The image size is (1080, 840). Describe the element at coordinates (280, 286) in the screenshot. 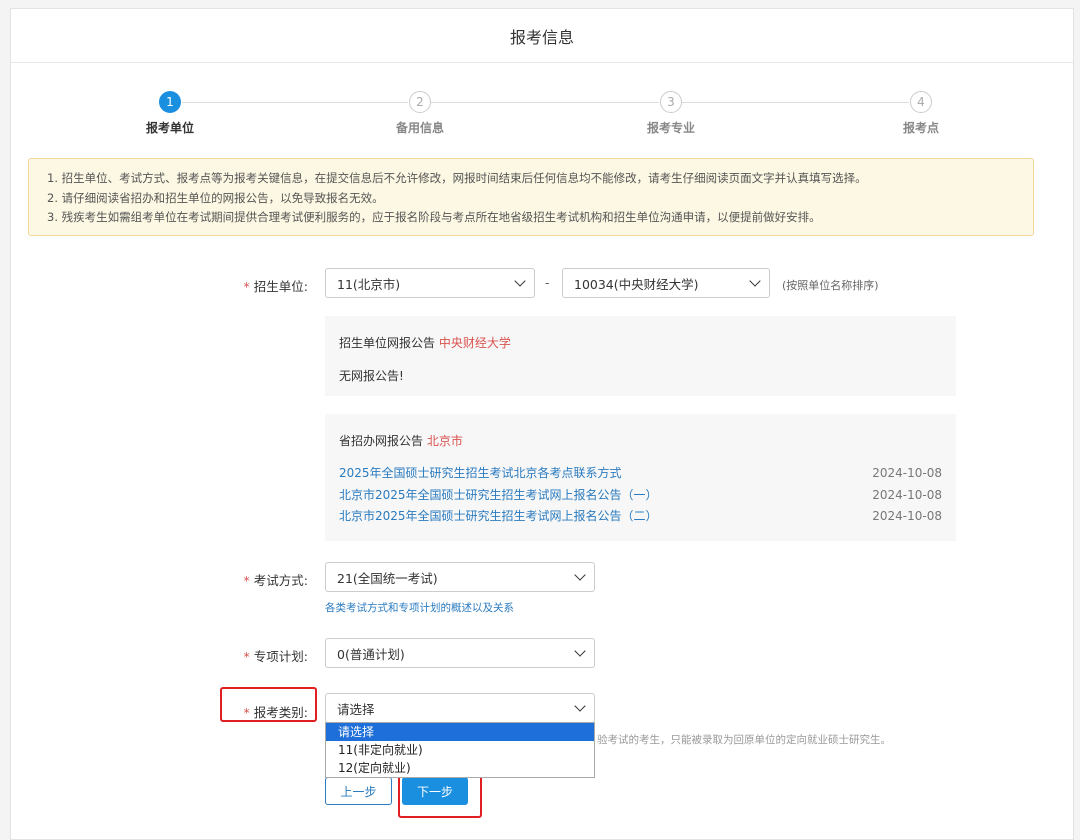

I see `unit-label-text: 招生单位:` at that location.